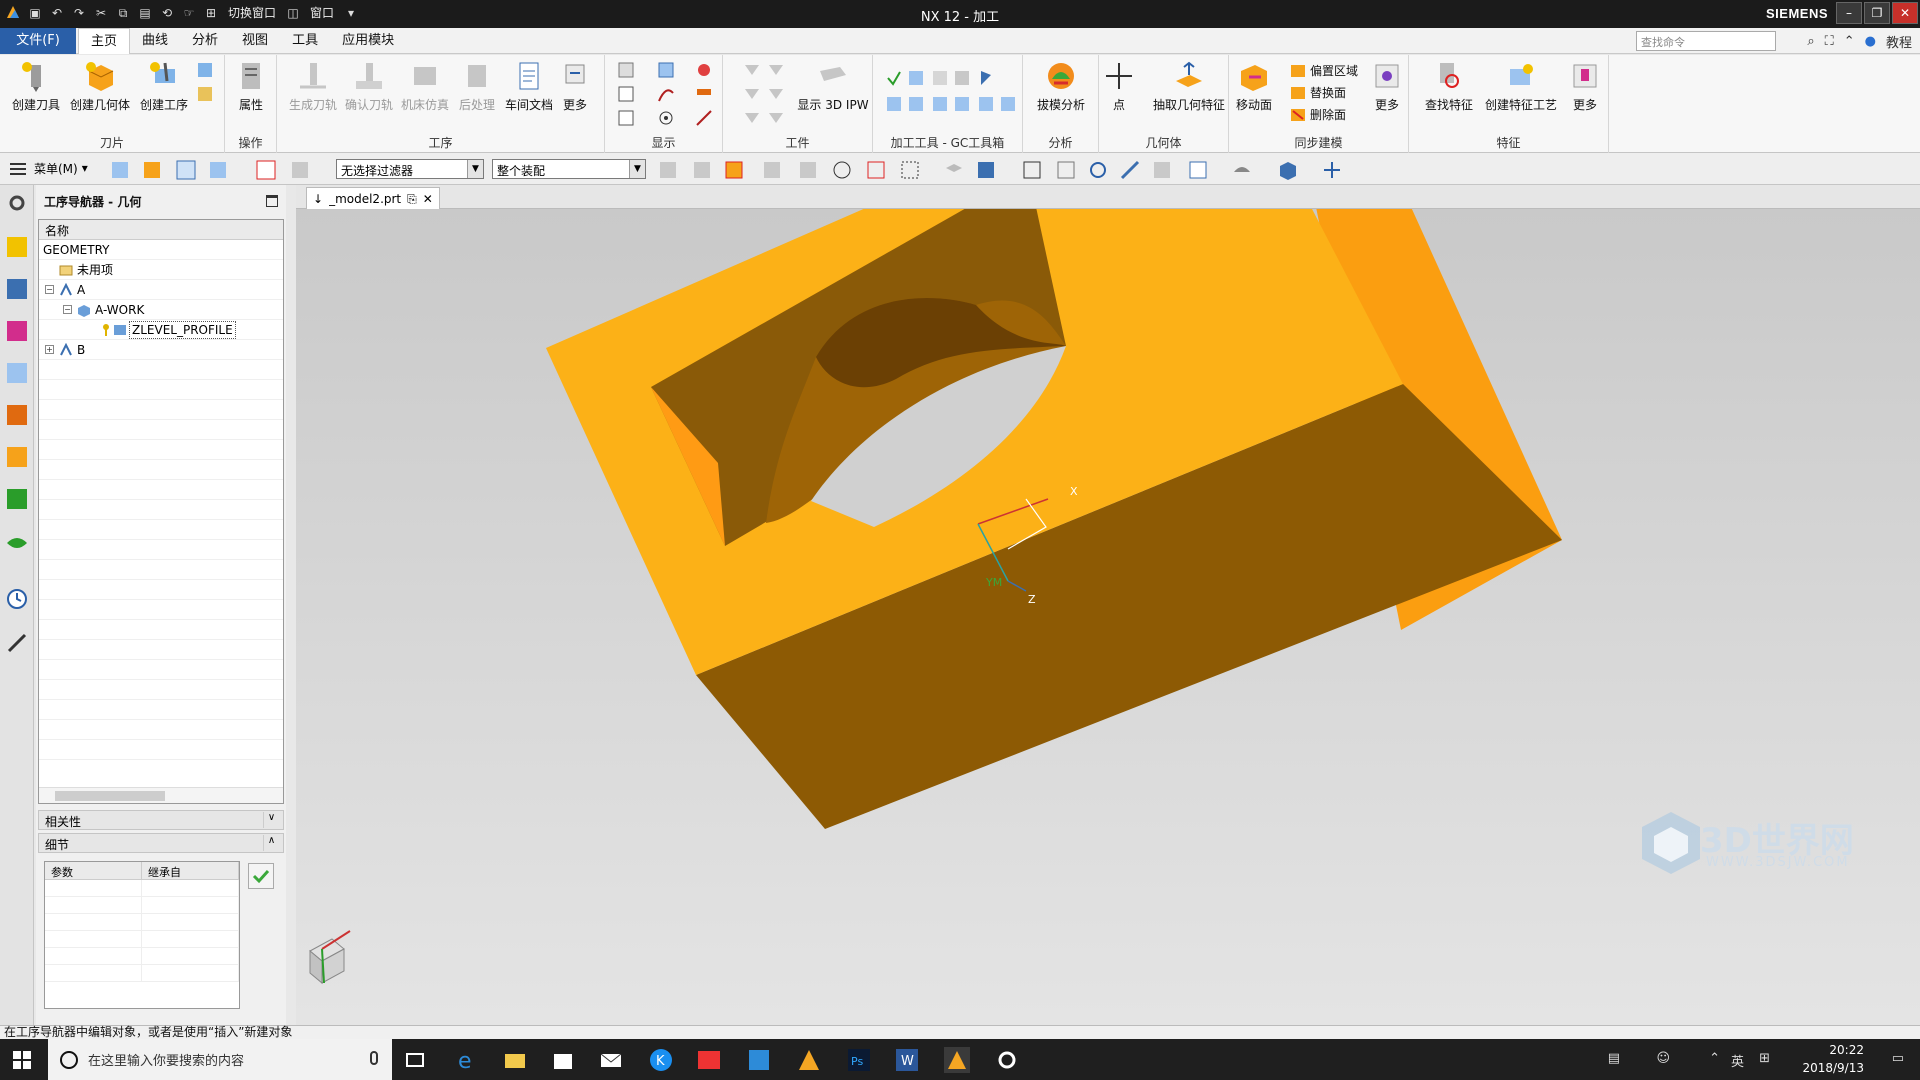  I want to click on file-menu-button: 文件(F), so click(38, 41).